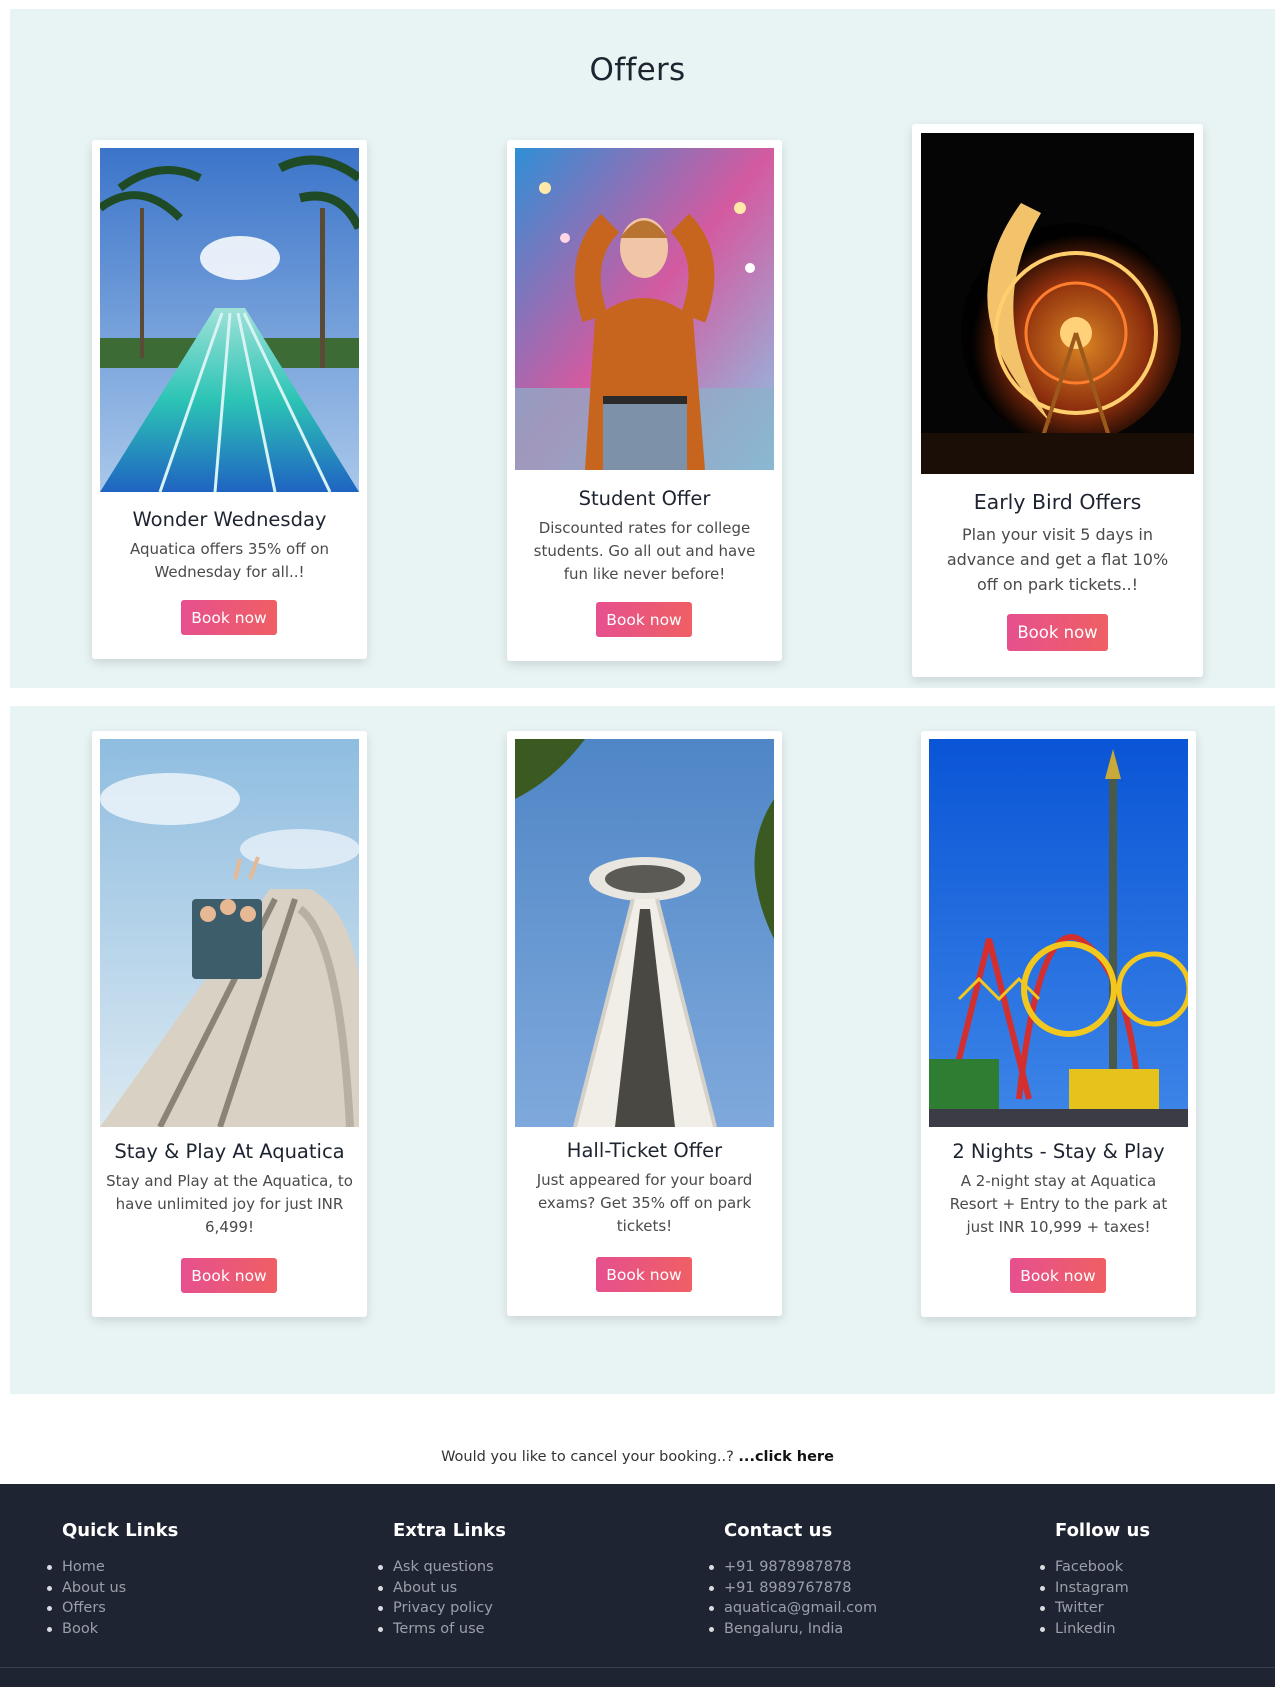 The width and height of the screenshot is (1275, 1687). What do you see at coordinates (778, 1530) in the screenshot?
I see `footer-heading: Contact us` at bounding box center [778, 1530].